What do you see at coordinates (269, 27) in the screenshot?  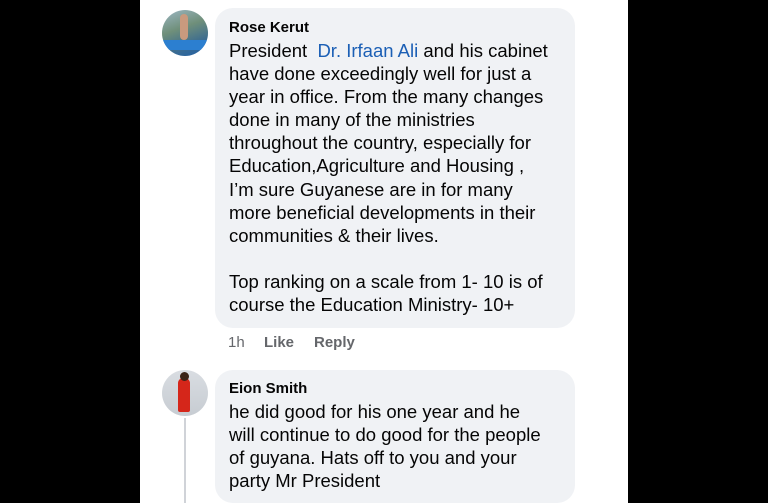 I see `comment-author: Rose Kerut` at bounding box center [269, 27].